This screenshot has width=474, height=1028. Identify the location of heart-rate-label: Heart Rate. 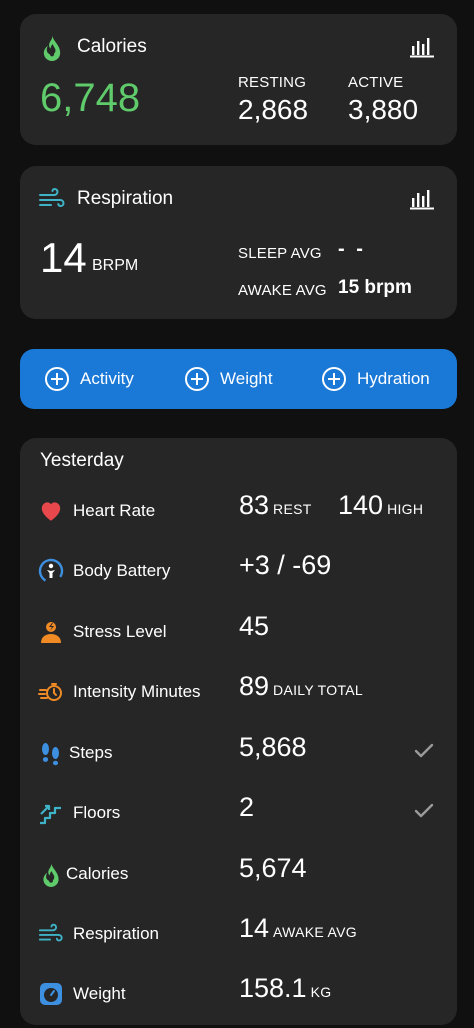
(114, 510).